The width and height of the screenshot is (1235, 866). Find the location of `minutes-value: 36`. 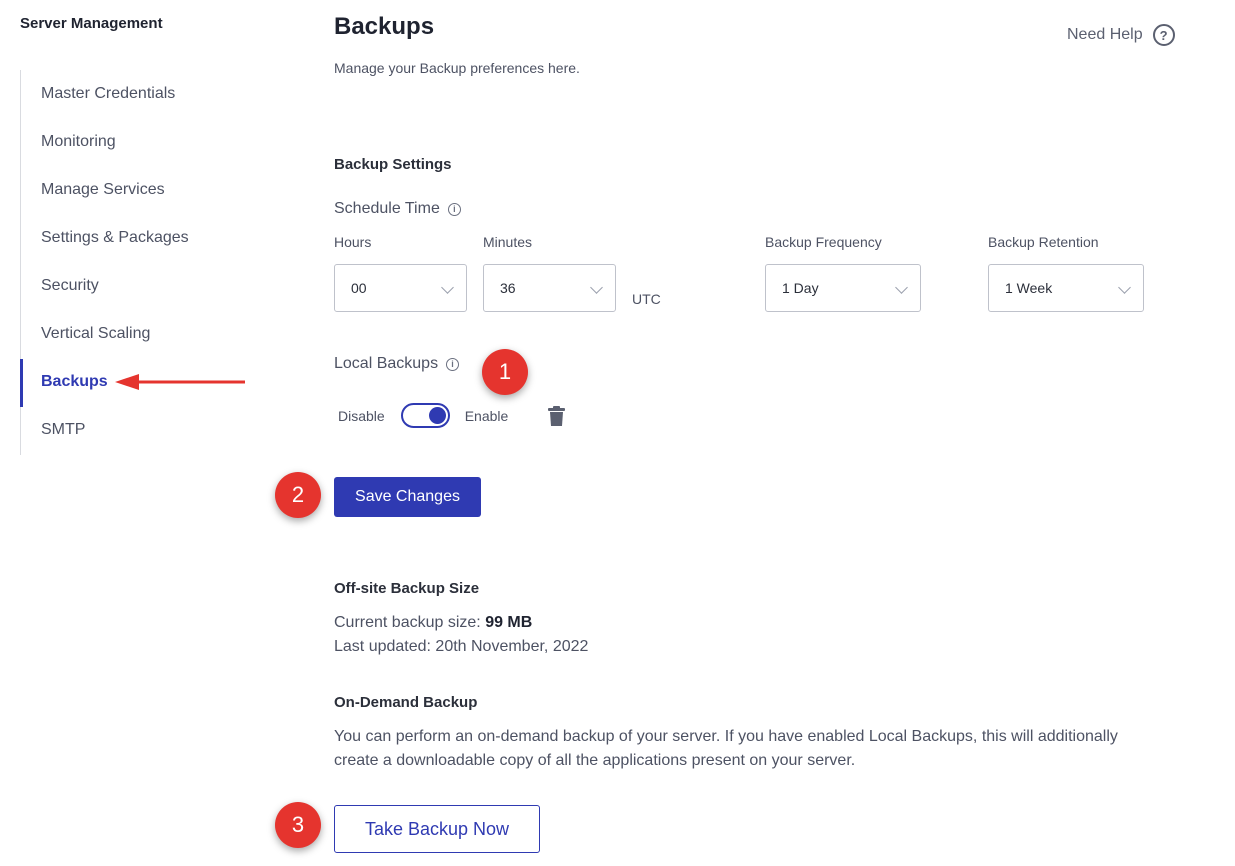

minutes-value: 36 is located at coordinates (508, 288).